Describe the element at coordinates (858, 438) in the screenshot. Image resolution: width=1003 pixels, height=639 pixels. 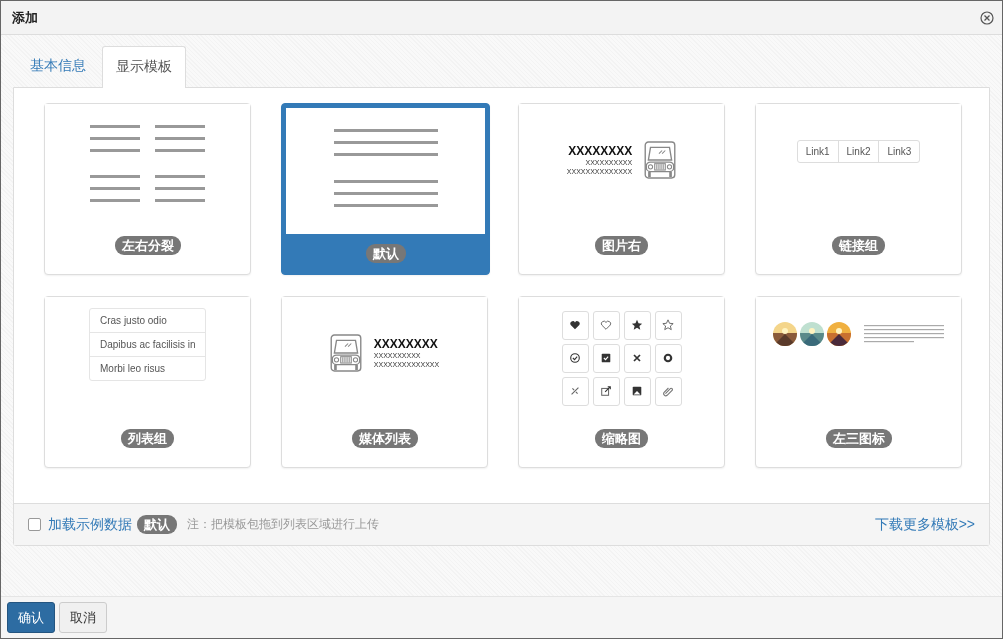
I see `template-label: 左三图标` at that location.